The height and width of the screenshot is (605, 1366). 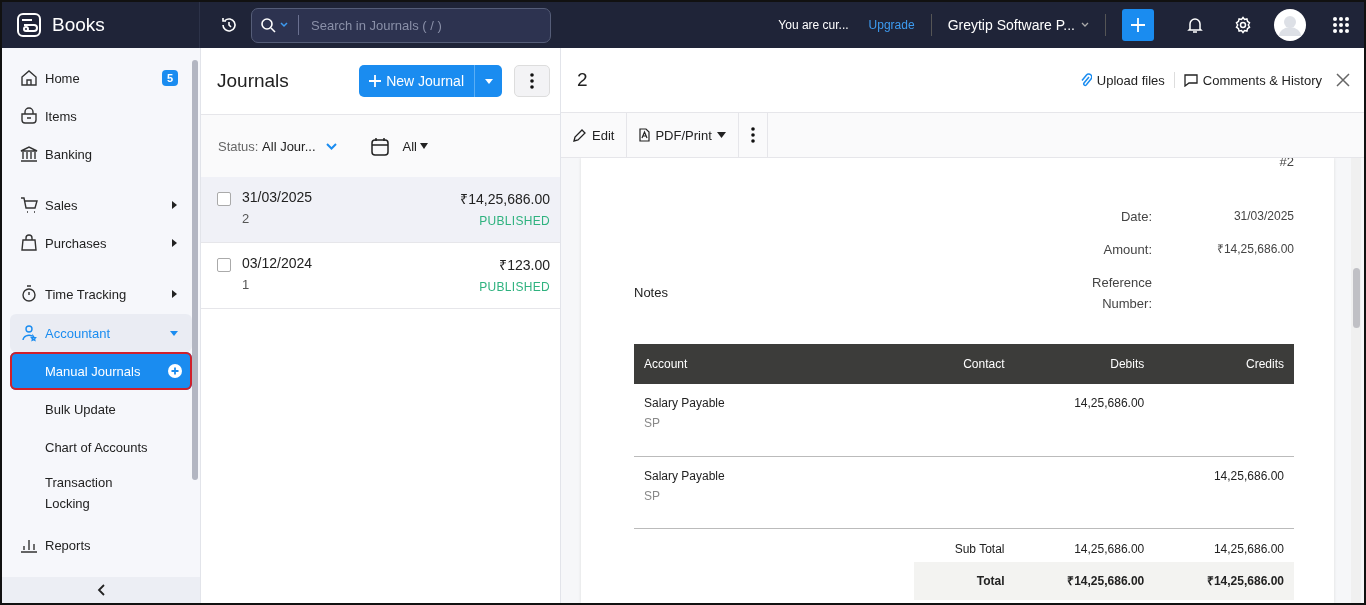 I want to click on nav-item: Sales, so click(x=101, y=205).